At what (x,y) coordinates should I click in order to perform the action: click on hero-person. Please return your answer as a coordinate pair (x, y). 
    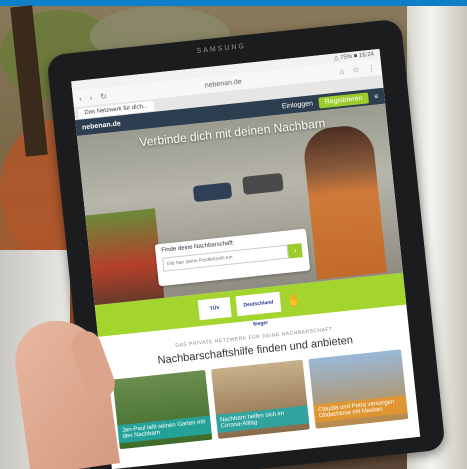
    Looking at the image, I should click on (344, 201).